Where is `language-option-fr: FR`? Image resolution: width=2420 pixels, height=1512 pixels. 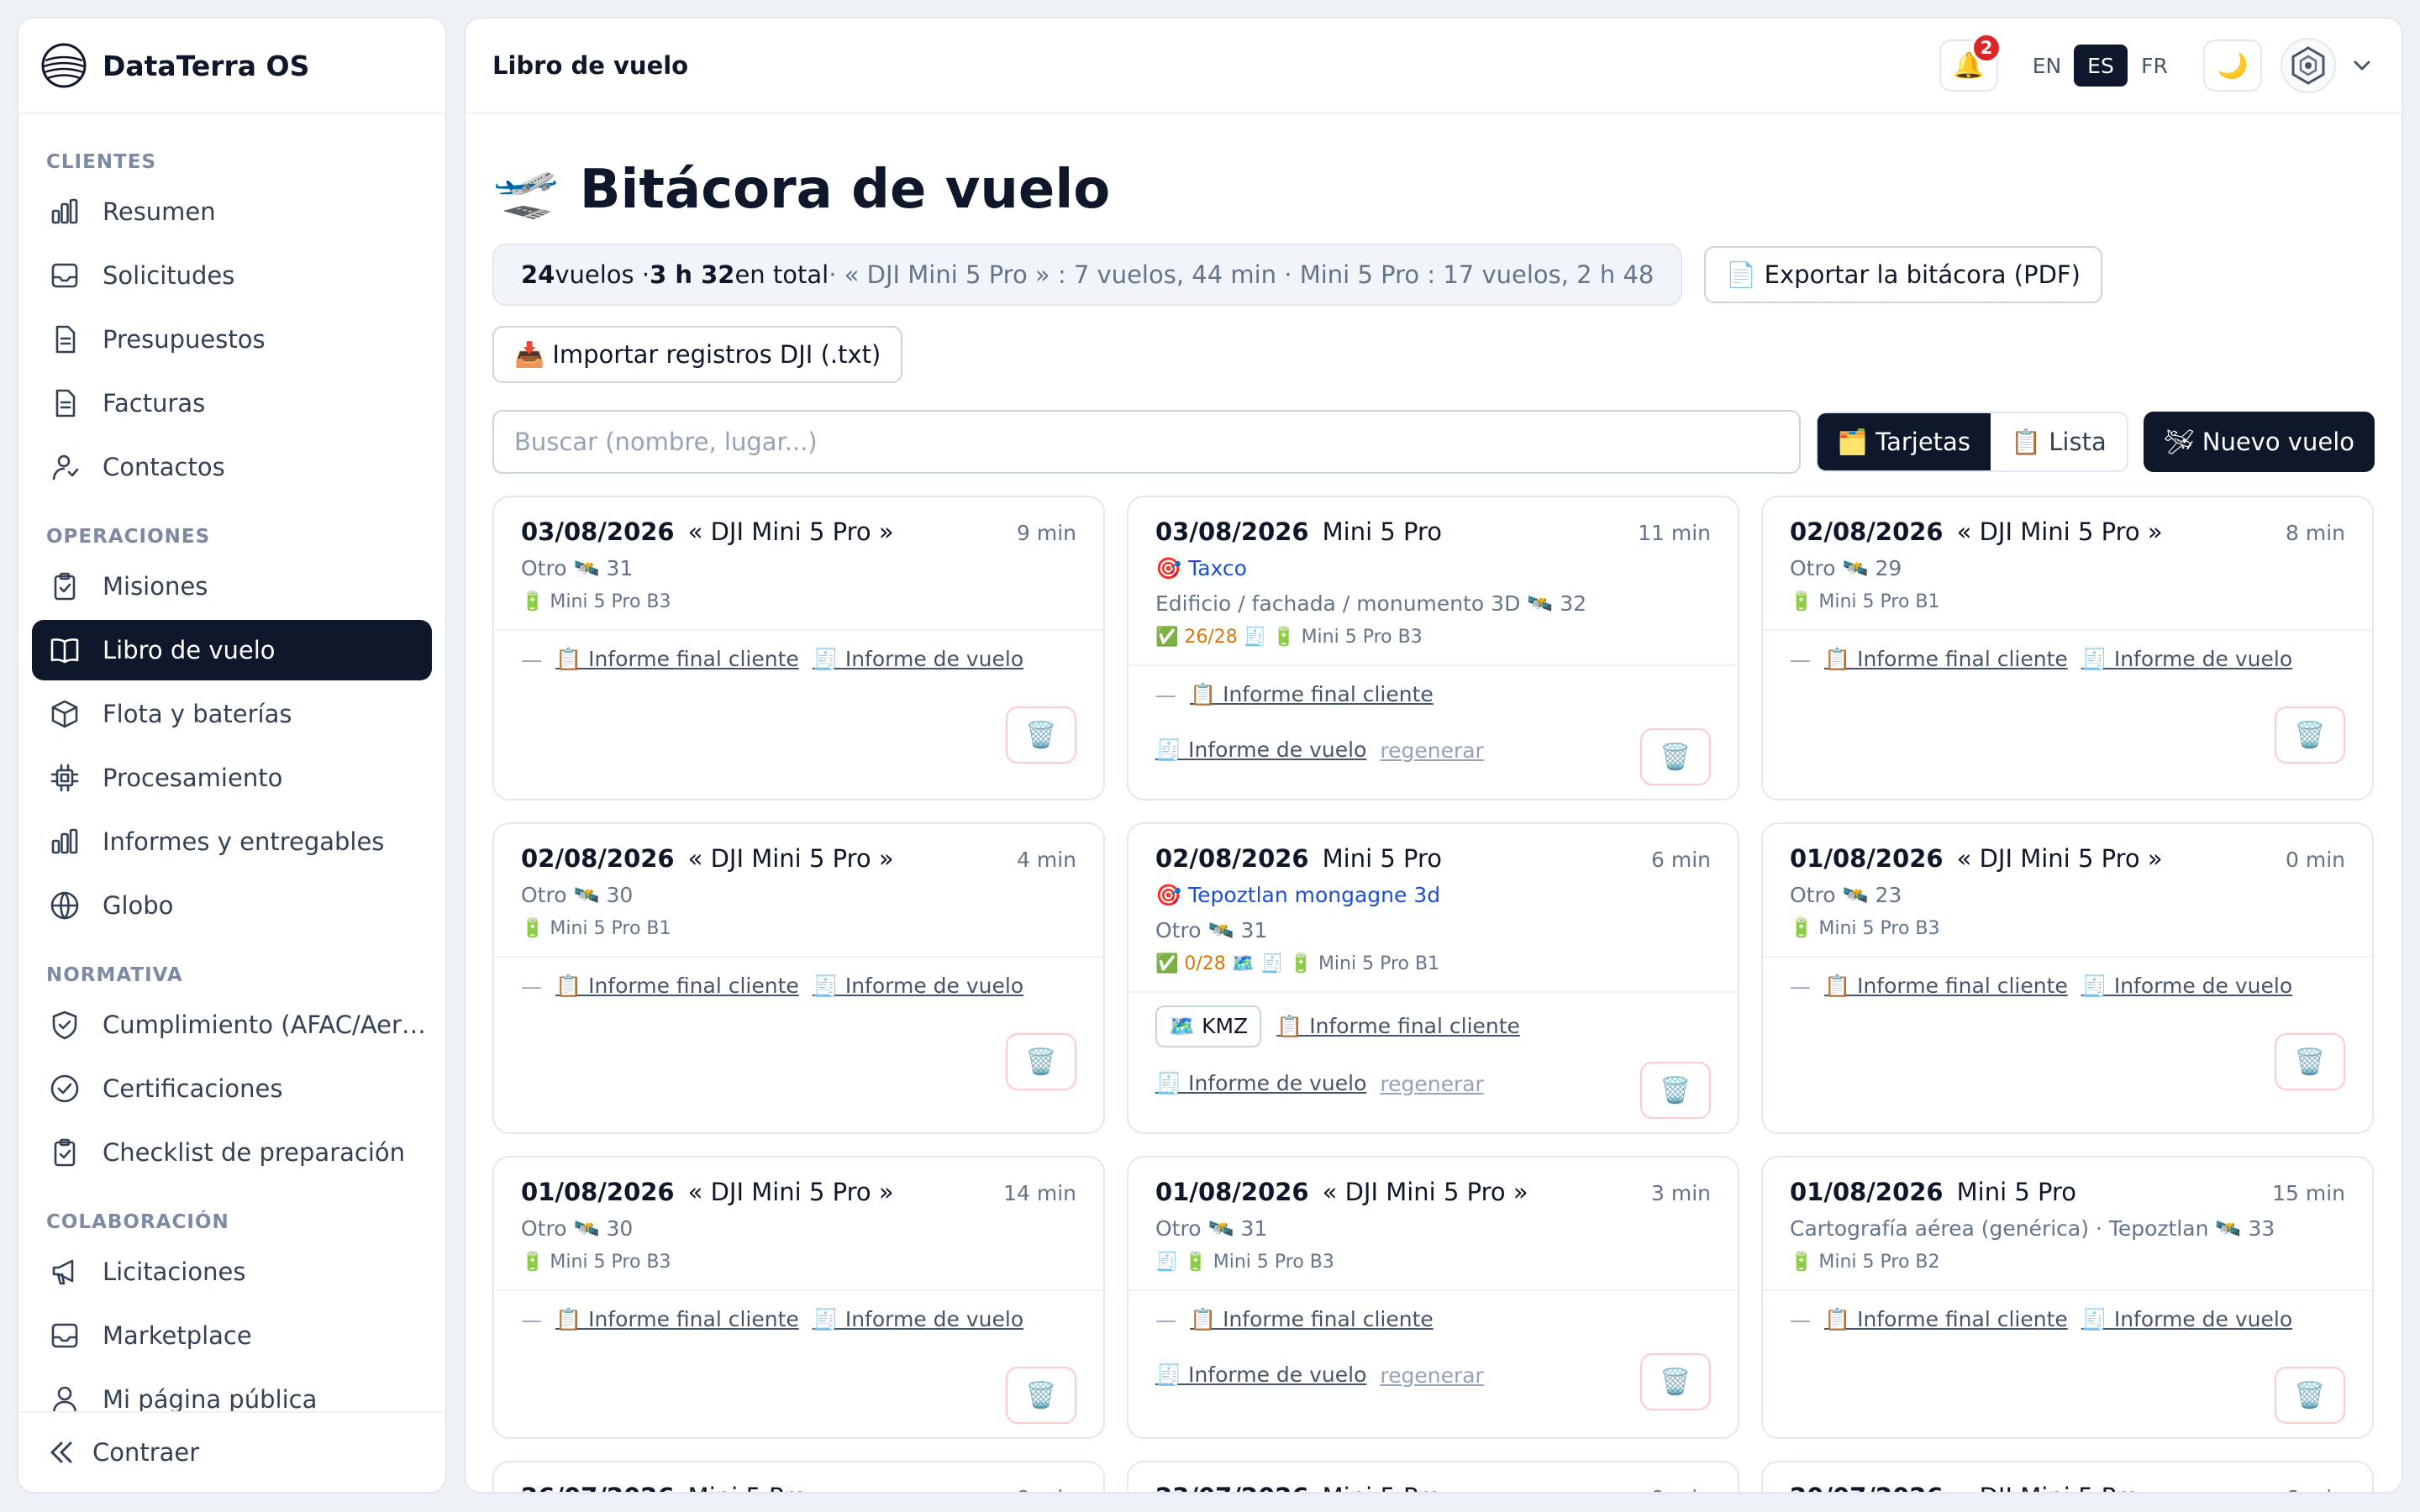
language-option-fr: FR is located at coordinates (2154, 66).